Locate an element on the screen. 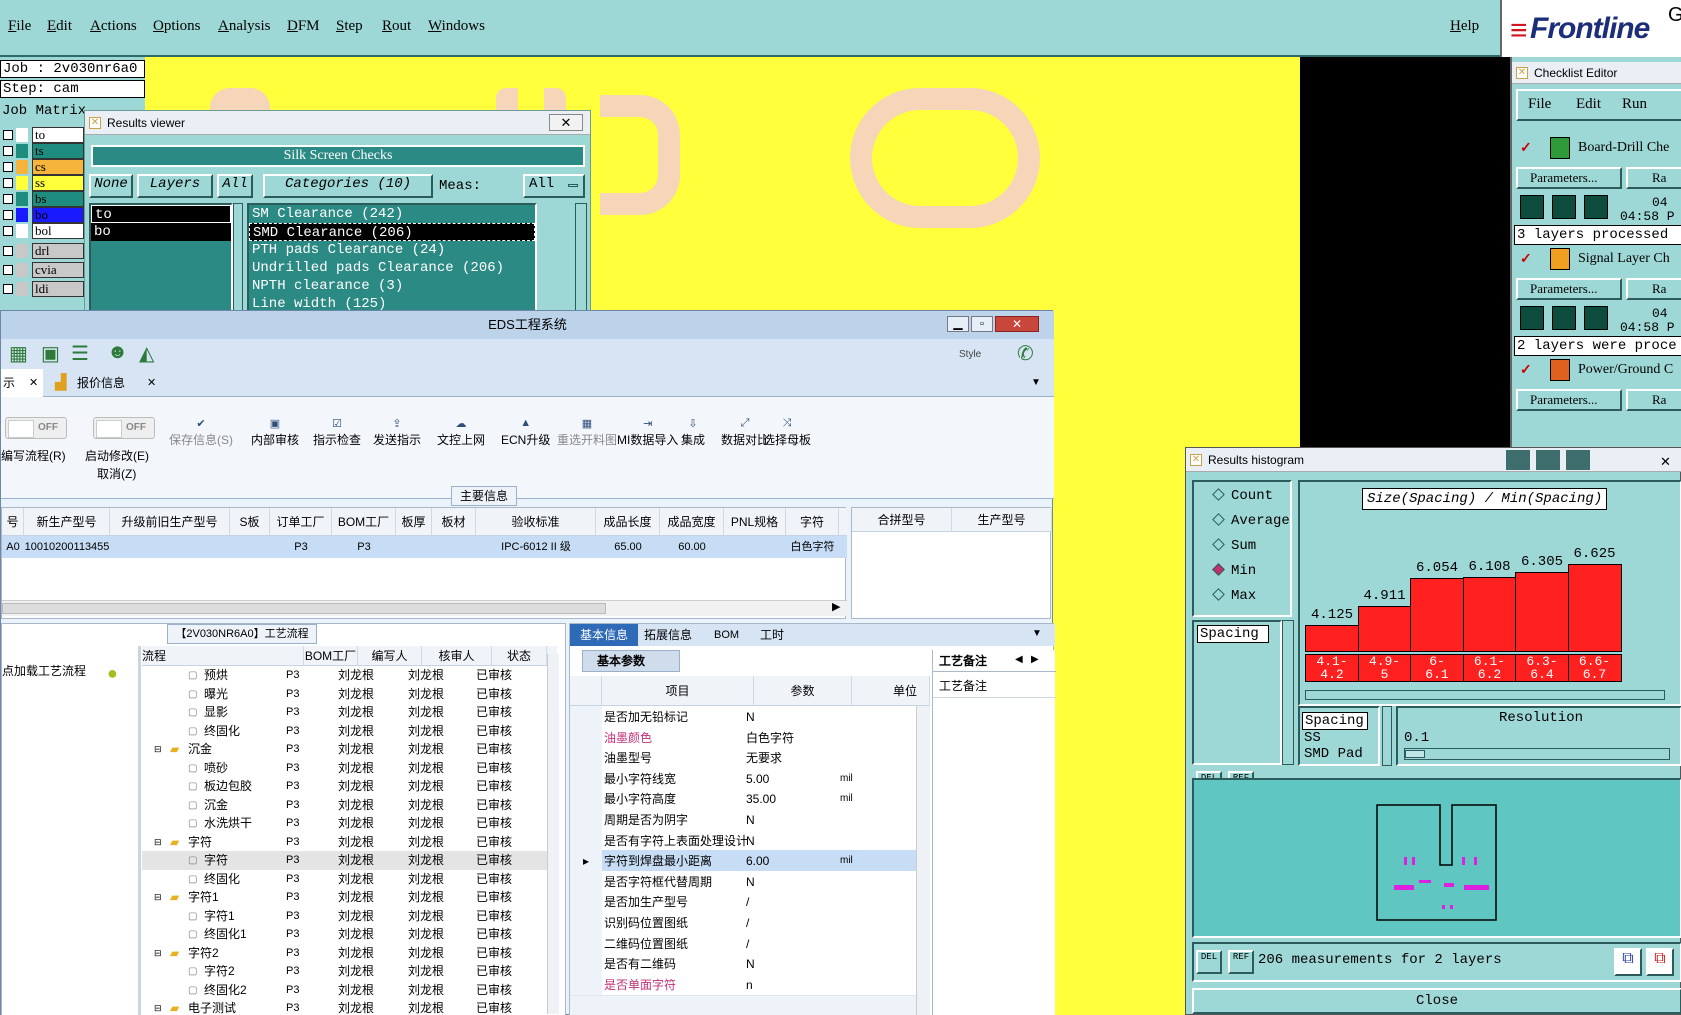 Image resolution: width=1681 pixels, height=1015 pixels. filter-scrollbar is located at coordinates (1387, 736).